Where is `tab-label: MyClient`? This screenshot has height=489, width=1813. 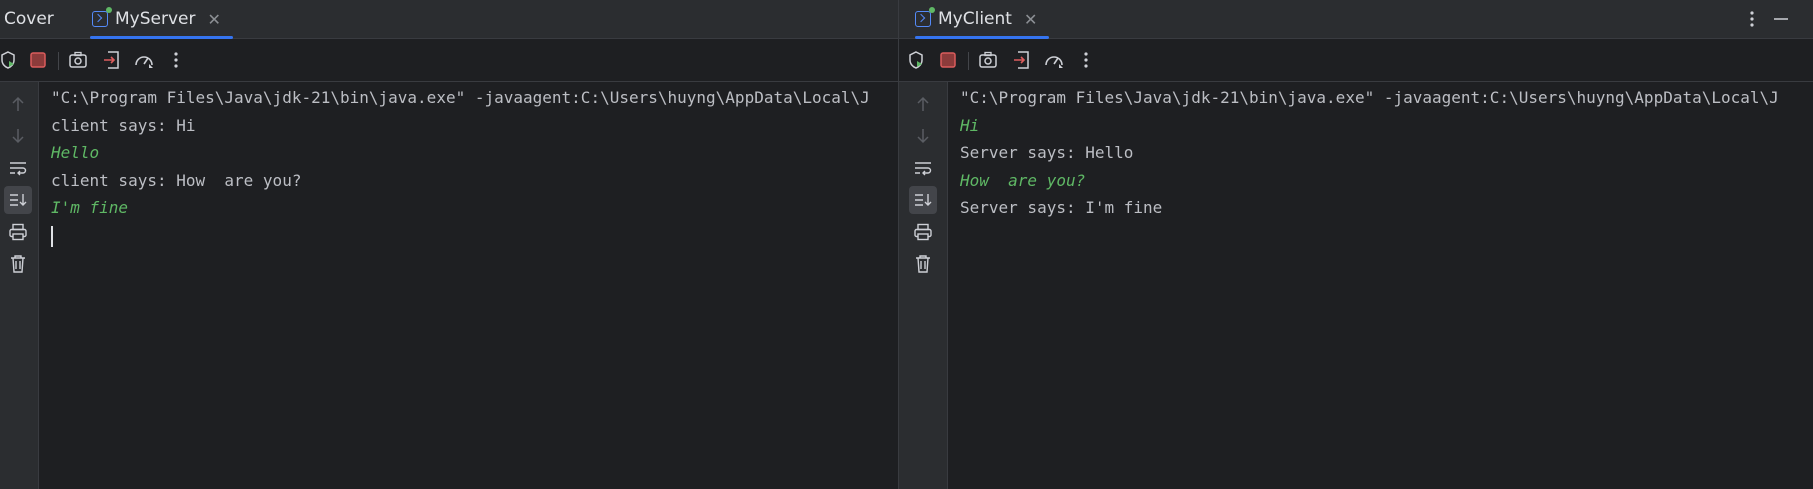
tab-label: MyClient is located at coordinates (975, 19).